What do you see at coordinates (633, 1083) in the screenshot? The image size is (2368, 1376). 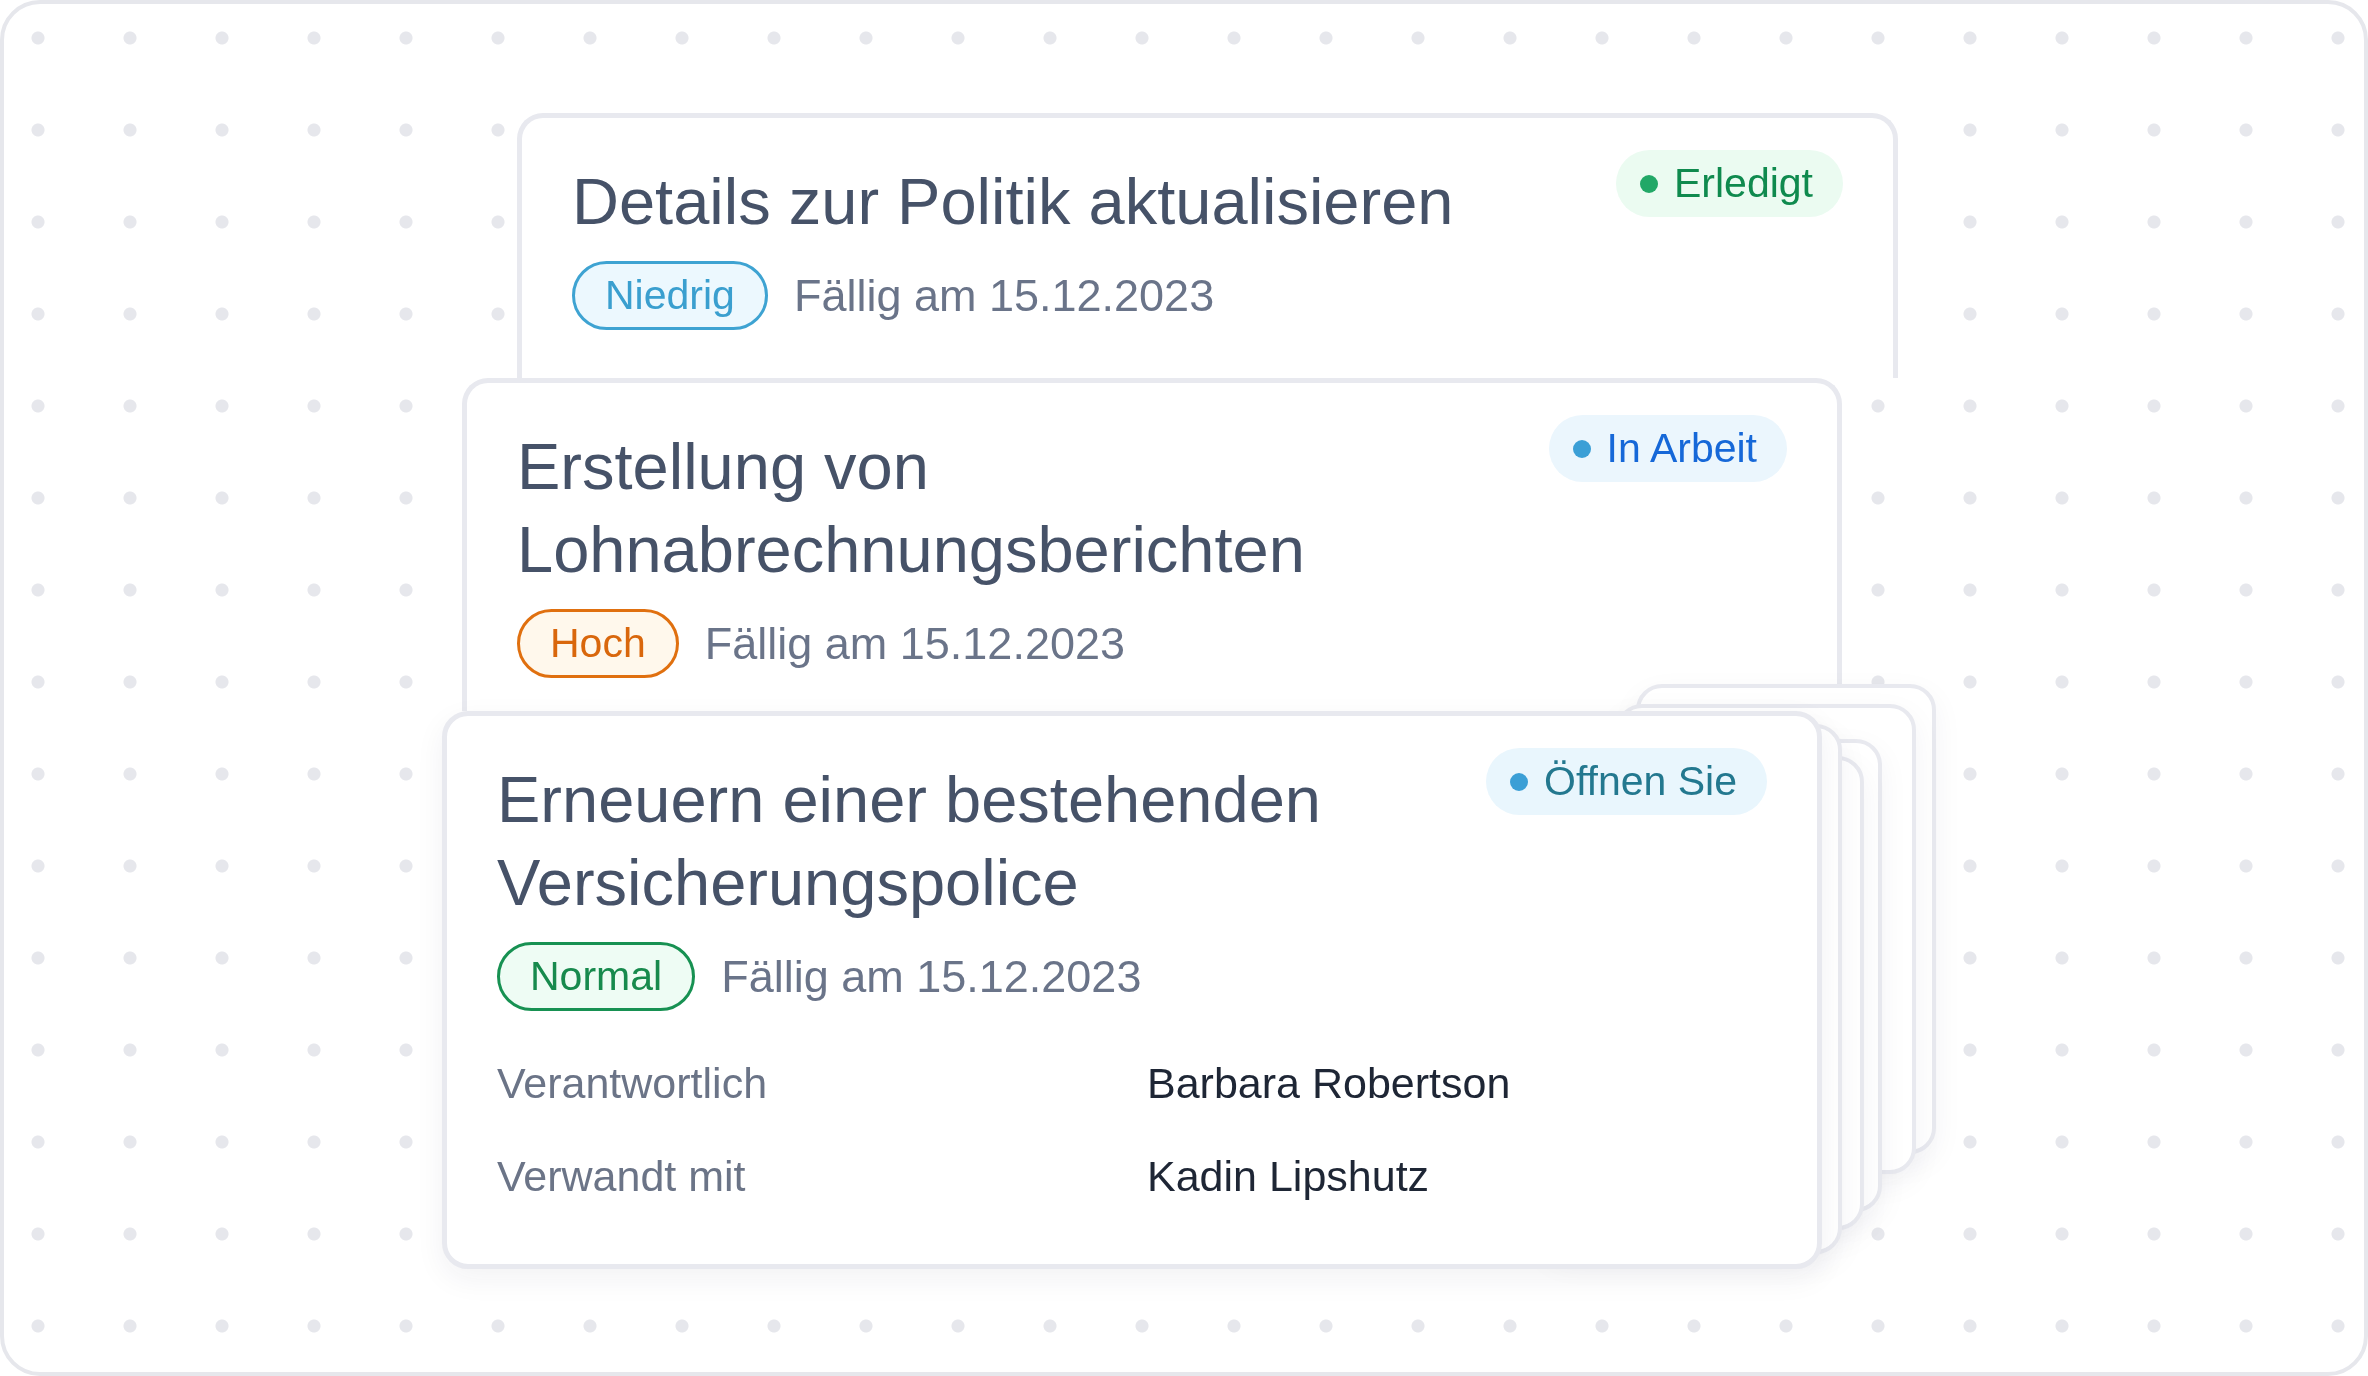 I see `field-label: Verantwortlich` at bounding box center [633, 1083].